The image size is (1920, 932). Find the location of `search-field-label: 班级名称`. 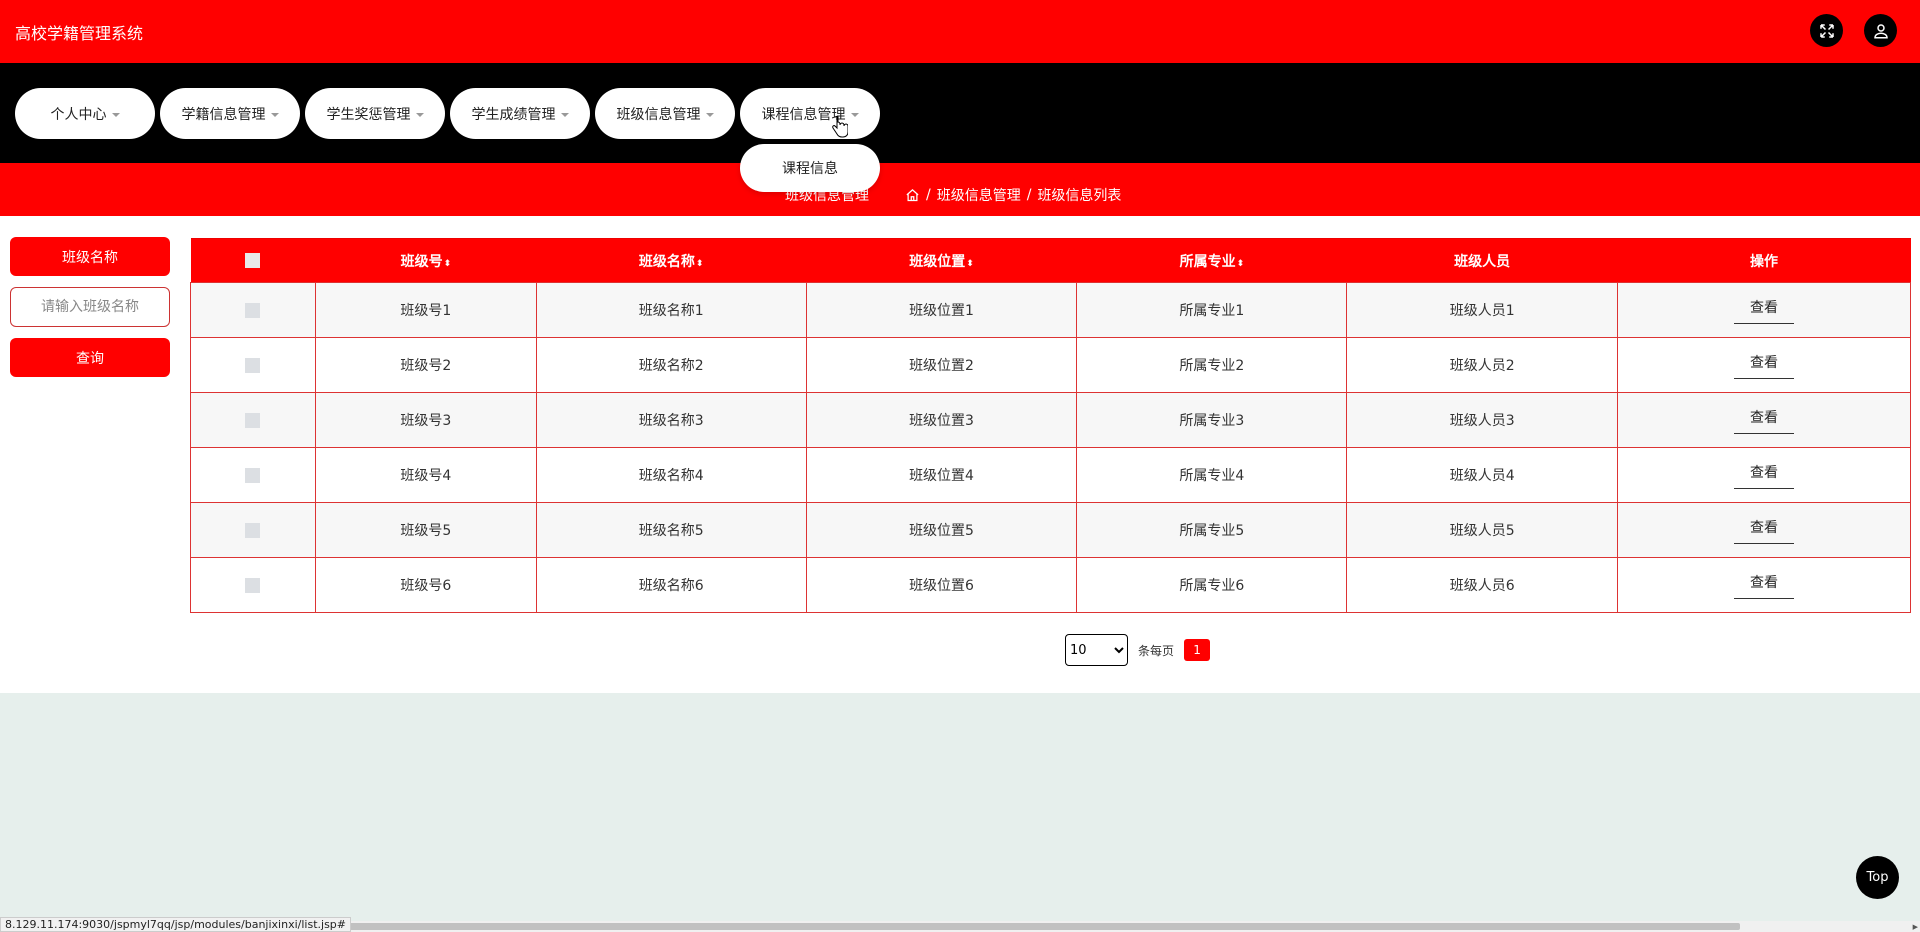

search-field-label: 班级名称 is located at coordinates (90, 256).